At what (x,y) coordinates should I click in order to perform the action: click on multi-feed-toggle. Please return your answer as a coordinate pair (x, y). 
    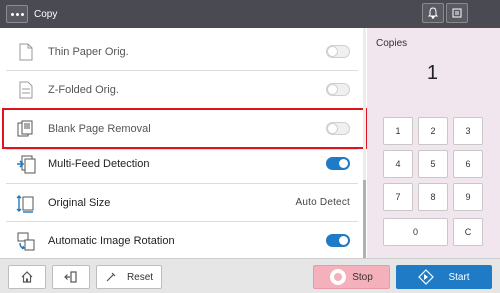
    Looking at the image, I should click on (338, 163).